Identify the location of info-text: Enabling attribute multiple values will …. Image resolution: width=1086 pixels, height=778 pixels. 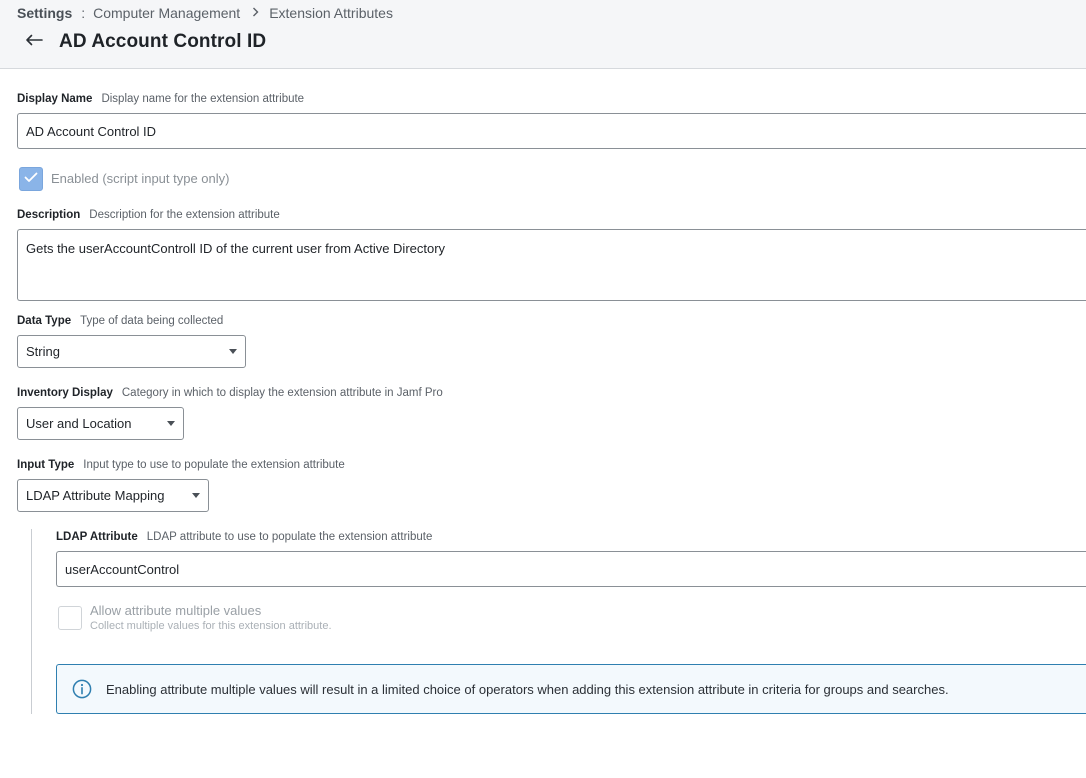
(527, 689).